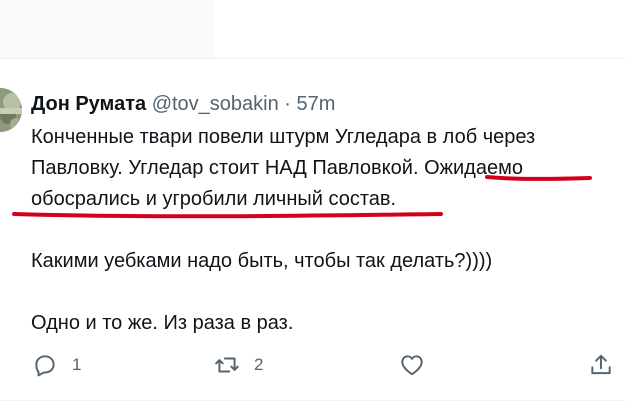 The width and height of the screenshot is (625, 411). What do you see at coordinates (412, 365) in the screenshot?
I see `heart-icon` at bounding box center [412, 365].